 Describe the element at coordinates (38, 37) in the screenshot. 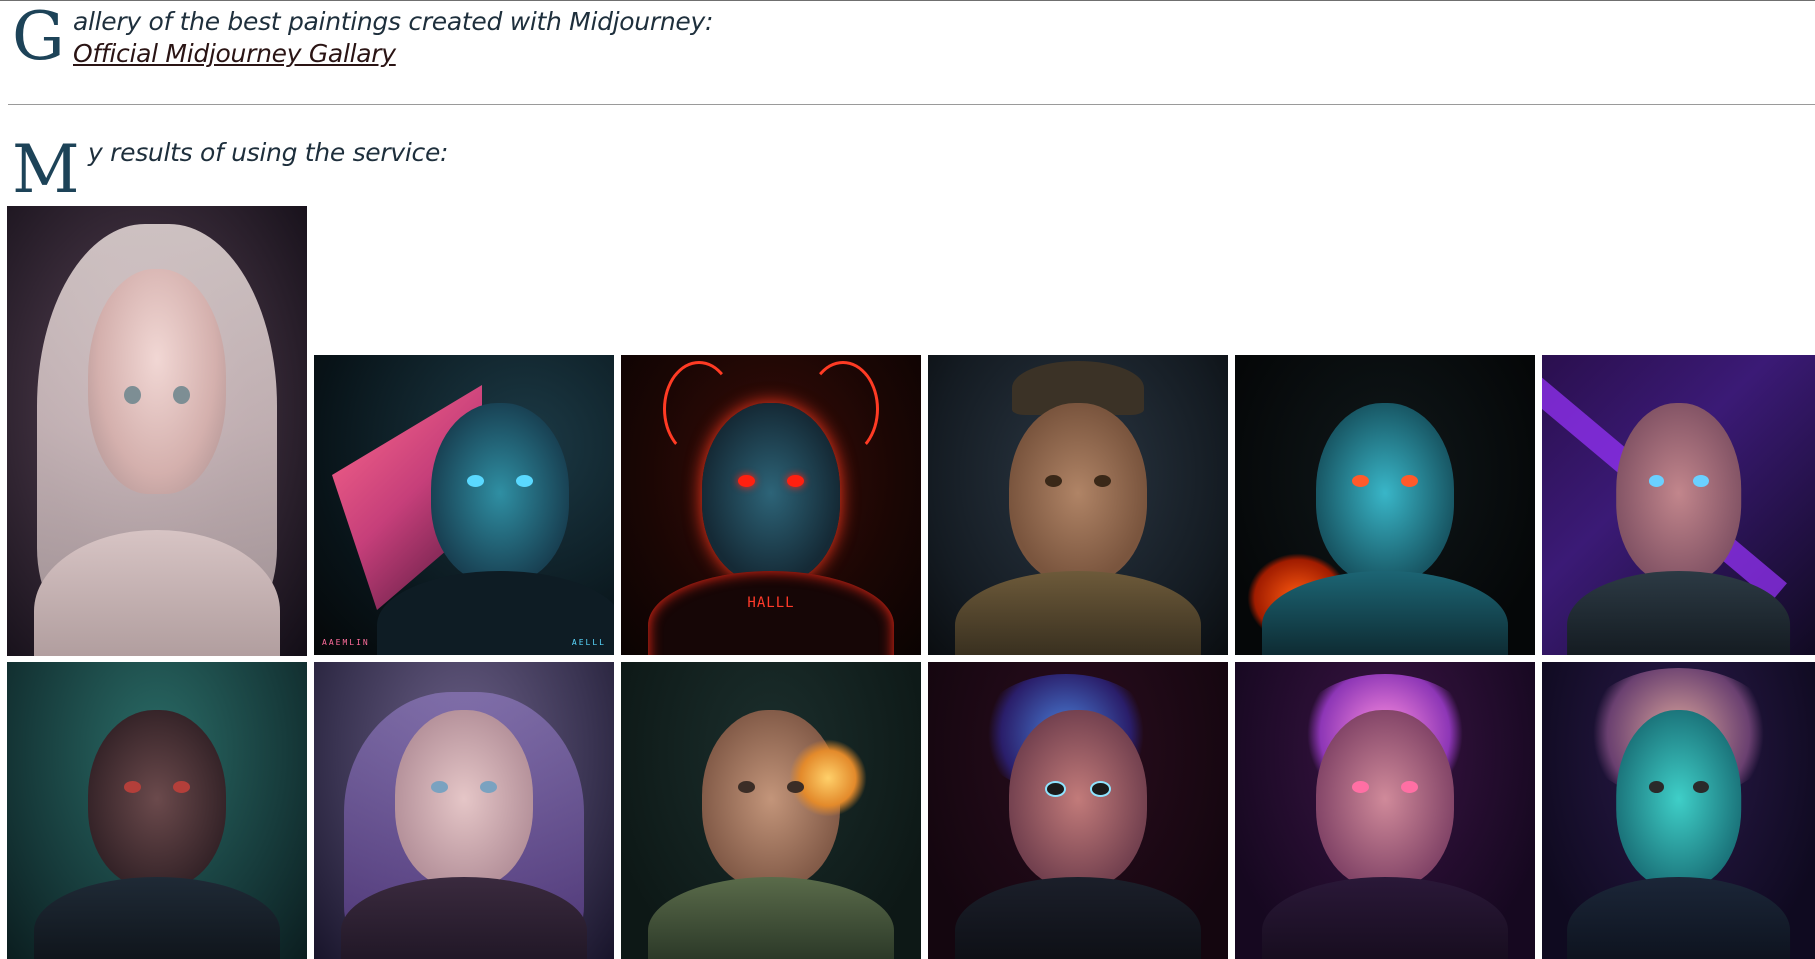

I see `dropcap-g: G` at that location.